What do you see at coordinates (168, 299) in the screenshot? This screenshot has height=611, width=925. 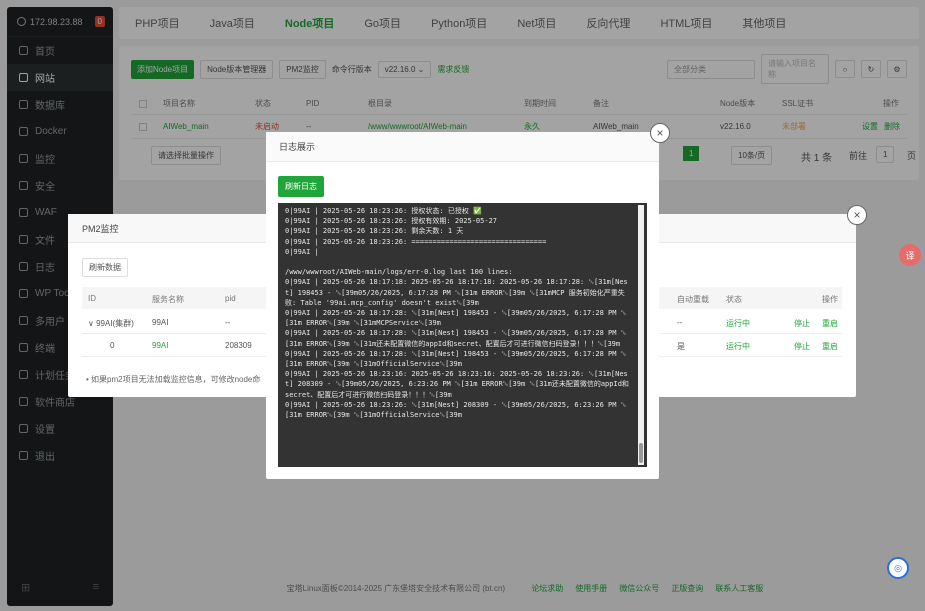 I see `pm2-col-name: 服务名称` at bounding box center [168, 299].